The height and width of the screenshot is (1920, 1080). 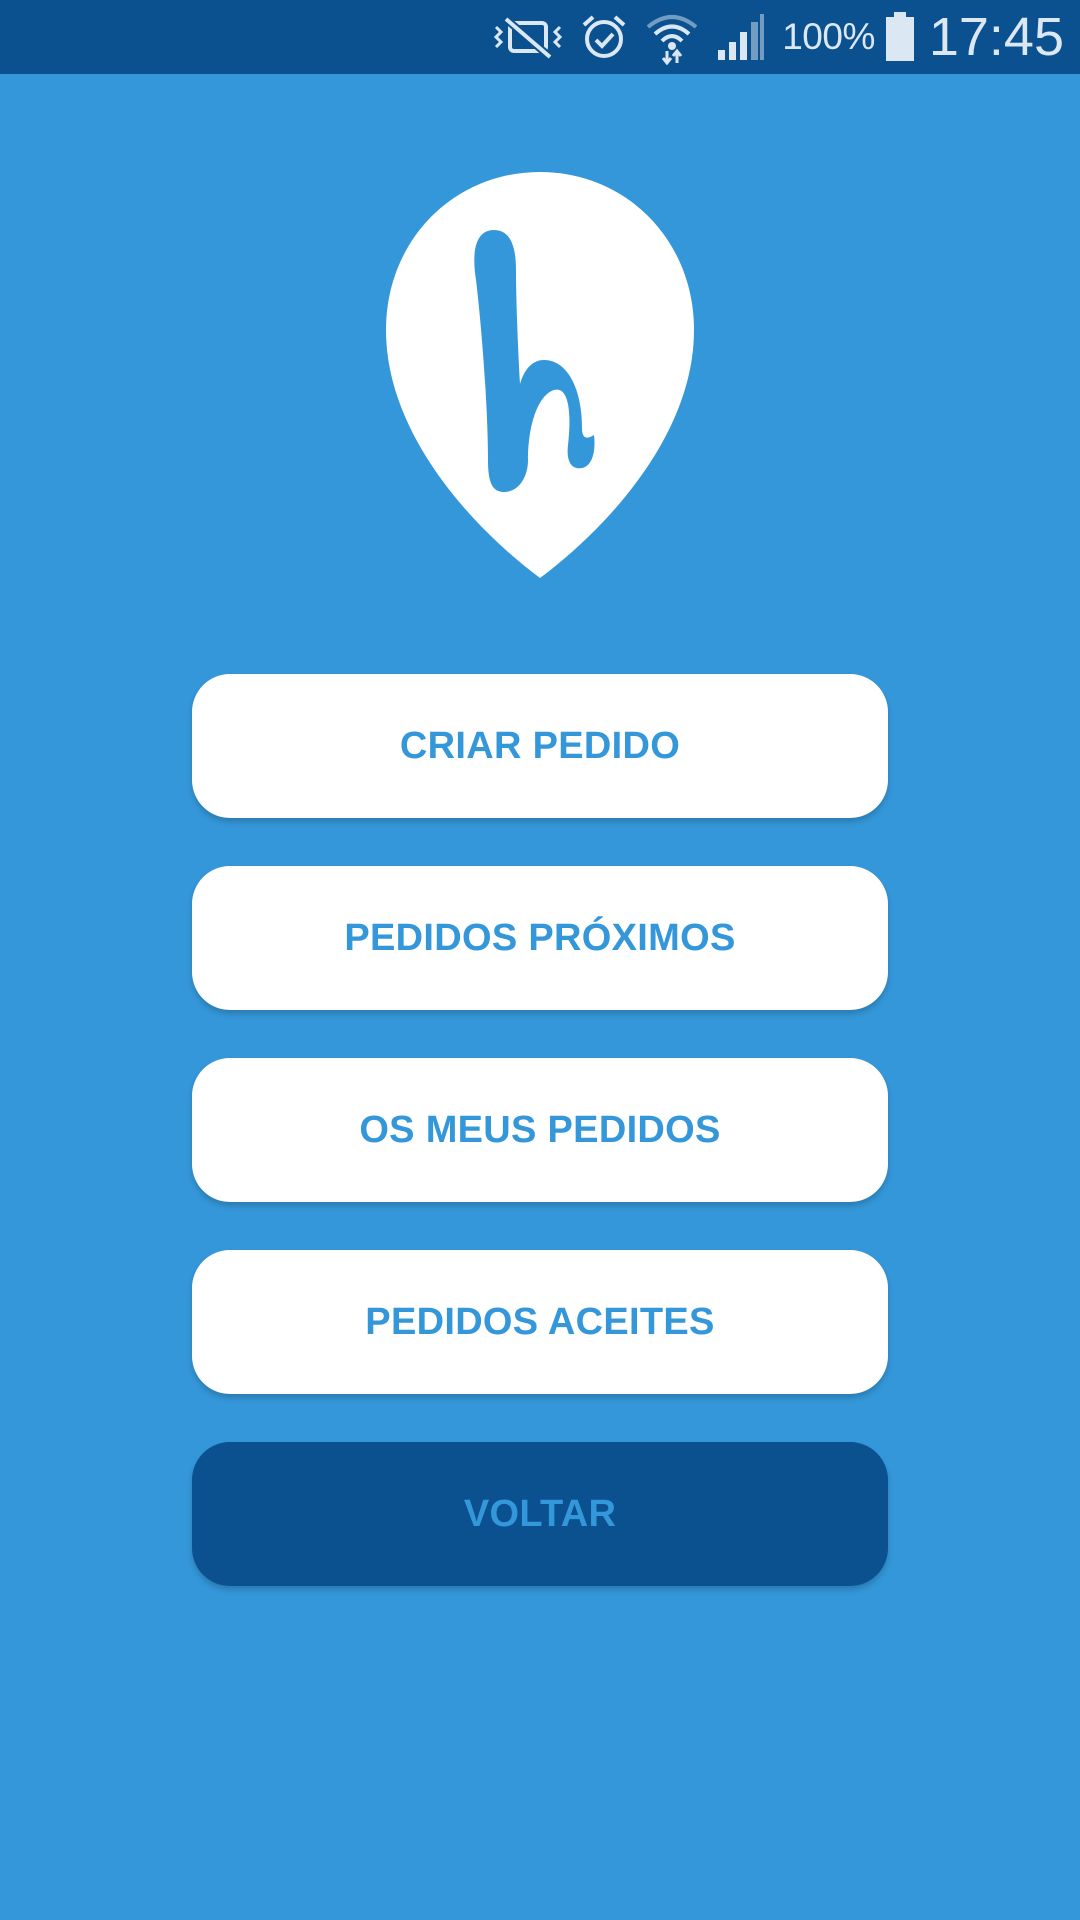 I want to click on create-request-button: CRIAR PEDIDO, so click(x=540, y=746).